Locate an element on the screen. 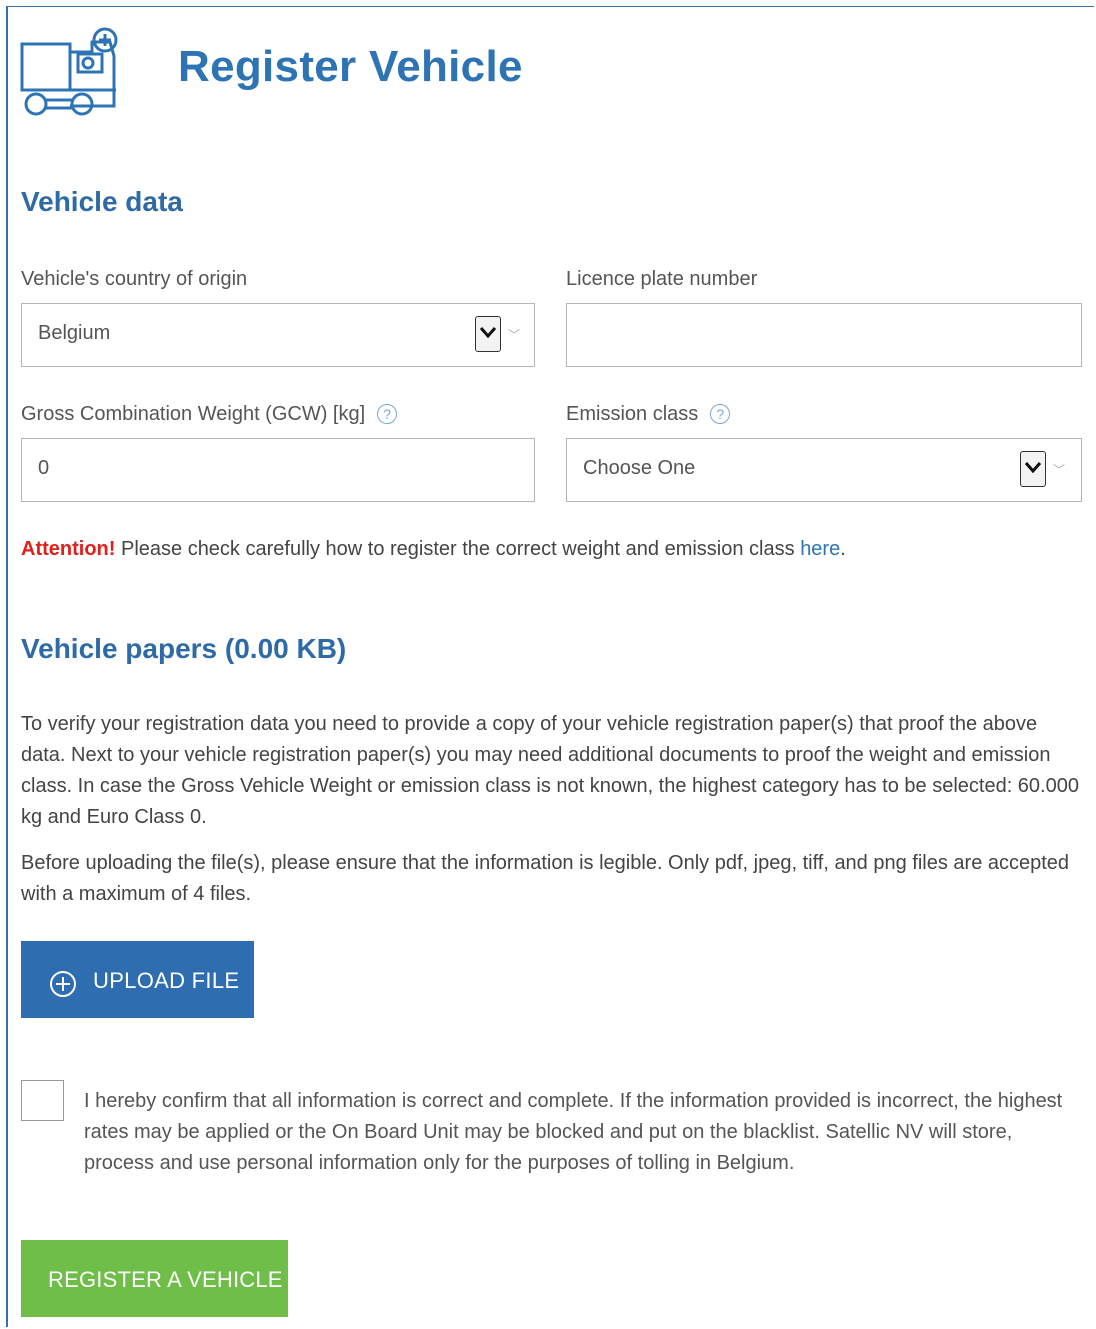 The width and height of the screenshot is (1096, 1329). upload-file-button: UPLOAD FILE is located at coordinates (137, 979).